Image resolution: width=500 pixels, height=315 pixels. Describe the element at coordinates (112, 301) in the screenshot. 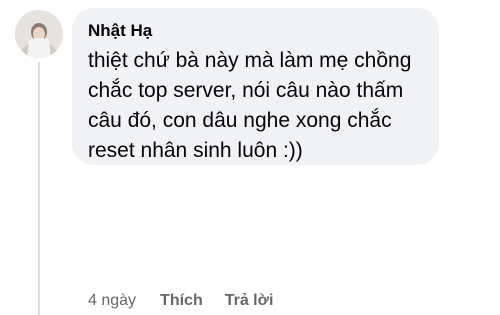

I see `comment-timestamp: 4 ngày` at that location.